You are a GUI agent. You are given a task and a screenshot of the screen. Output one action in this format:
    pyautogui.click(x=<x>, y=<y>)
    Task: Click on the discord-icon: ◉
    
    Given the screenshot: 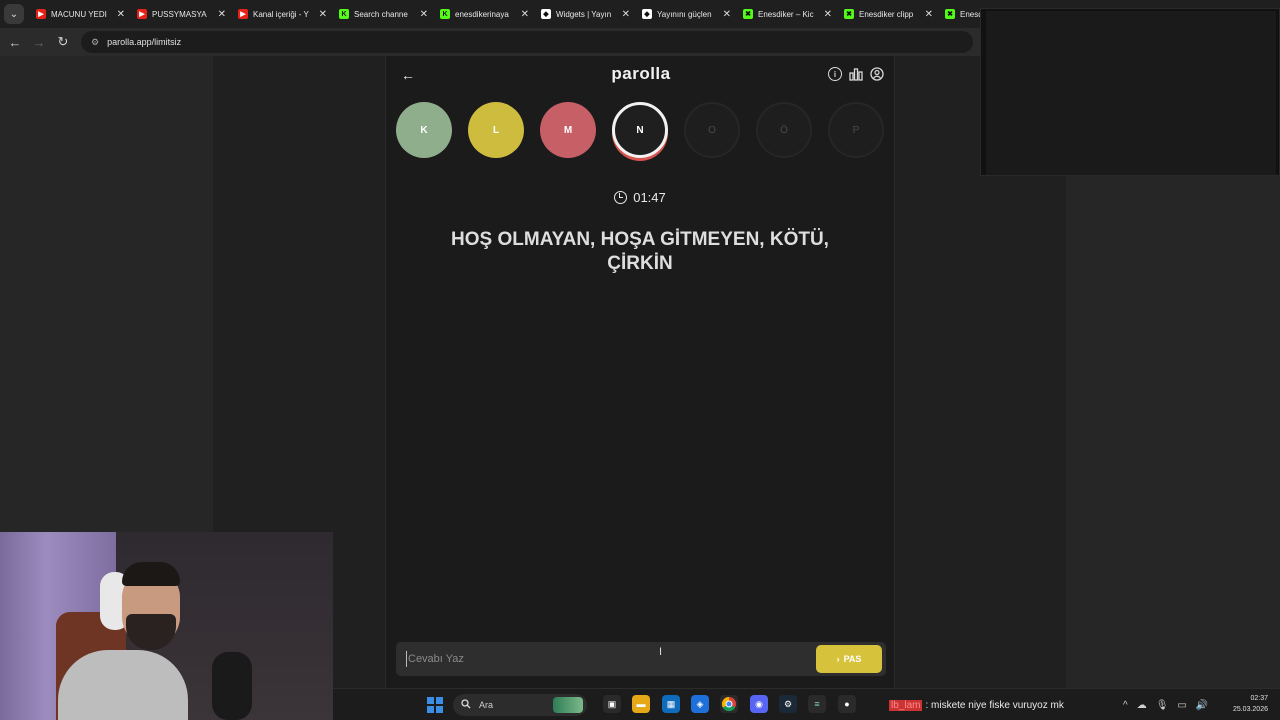 What is the action you would take?
    pyautogui.click(x=759, y=704)
    